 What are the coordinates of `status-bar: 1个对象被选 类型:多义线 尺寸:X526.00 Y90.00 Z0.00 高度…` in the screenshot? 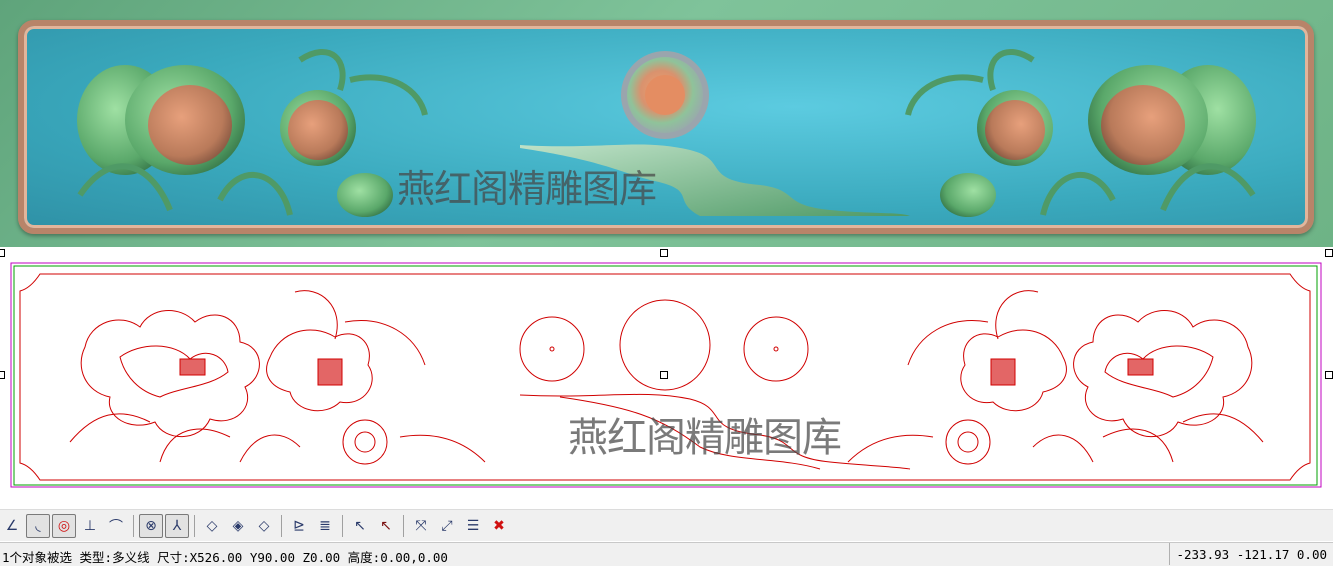 It's located at (666, 554).